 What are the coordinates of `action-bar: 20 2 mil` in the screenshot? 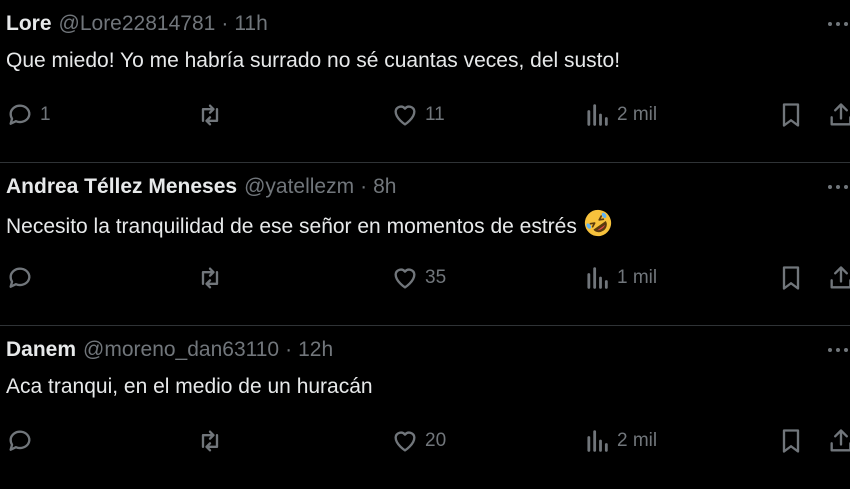 It's located at (425, 441).